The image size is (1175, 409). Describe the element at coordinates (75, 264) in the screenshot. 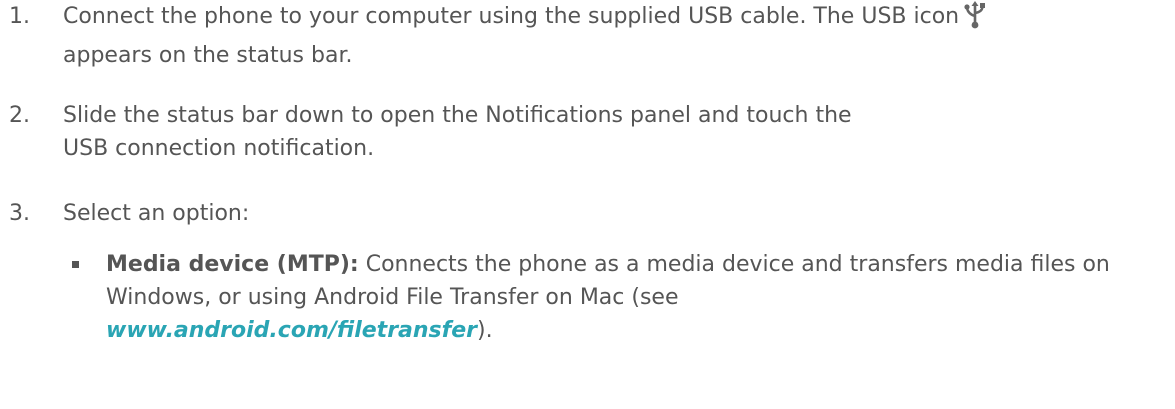

I see `bullet-square-icon` at that location.